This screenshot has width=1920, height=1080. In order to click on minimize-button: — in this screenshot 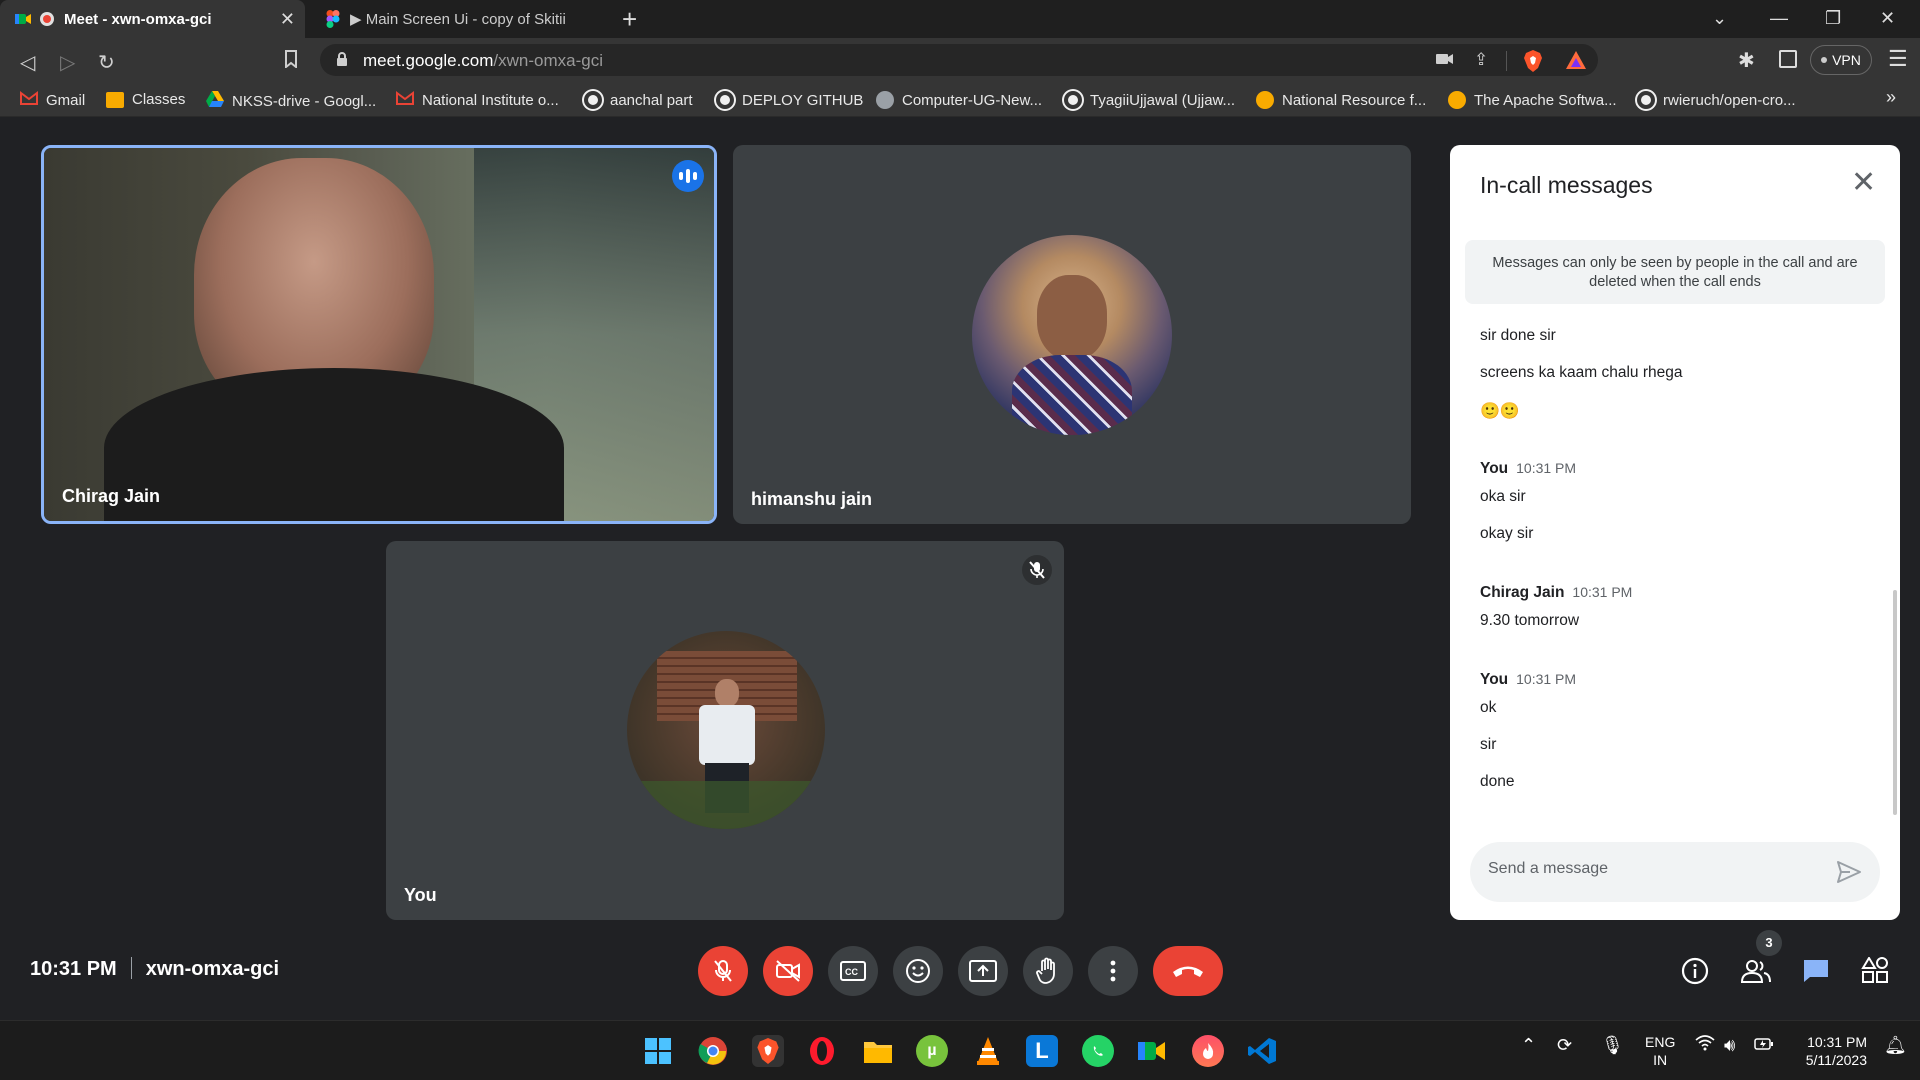, I will do `click(1779, 18)`.